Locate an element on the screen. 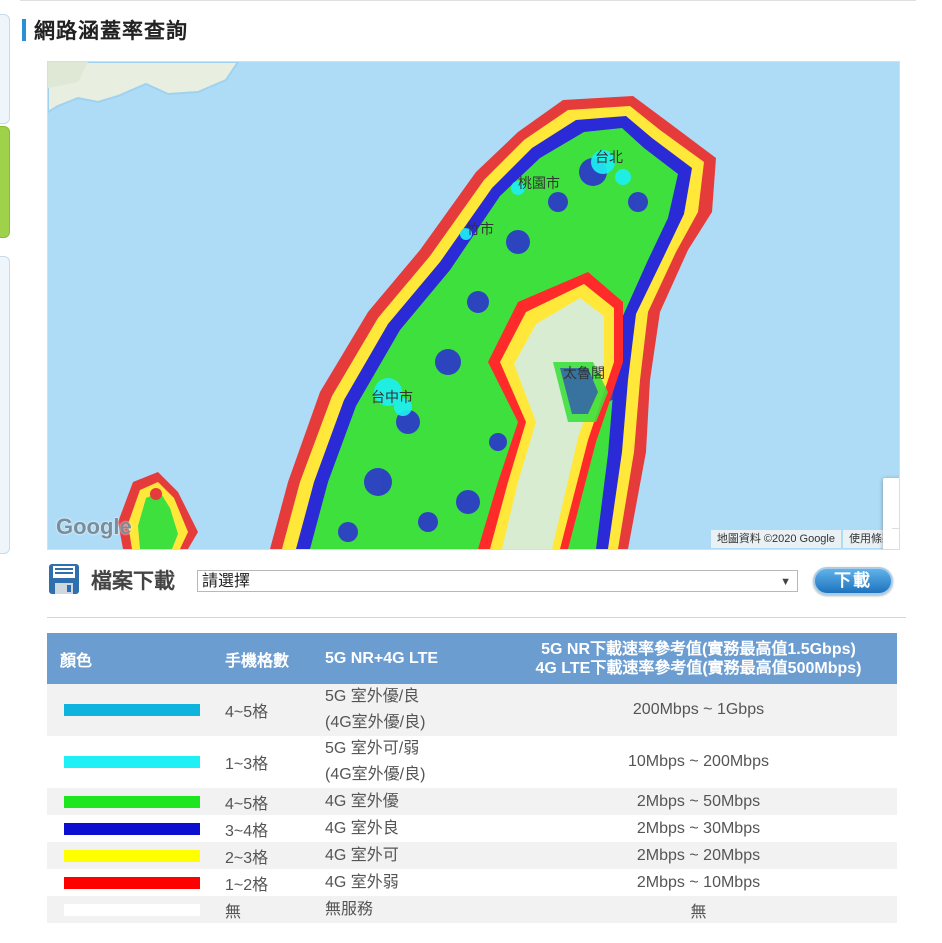 Image resolution: width=942 pixels, height=943 pixels. legend-desc: 4G 室外弱 is located at coordinates (362, 882).